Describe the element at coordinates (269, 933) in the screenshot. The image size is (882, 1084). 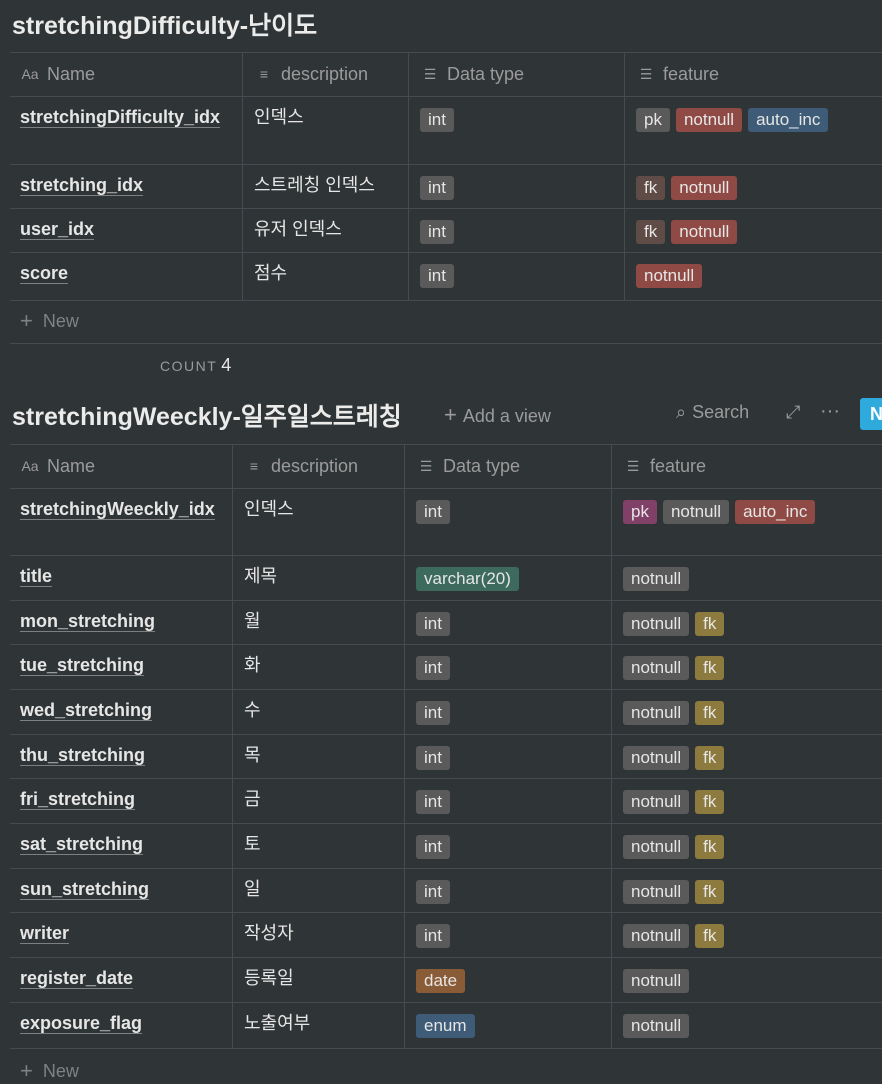
I see `row-description: 작성자` at that location.